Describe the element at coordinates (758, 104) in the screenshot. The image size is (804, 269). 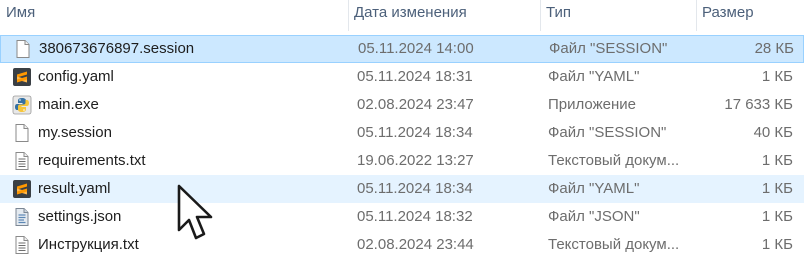
I see `file-size: 17 633 КБ` at that location.